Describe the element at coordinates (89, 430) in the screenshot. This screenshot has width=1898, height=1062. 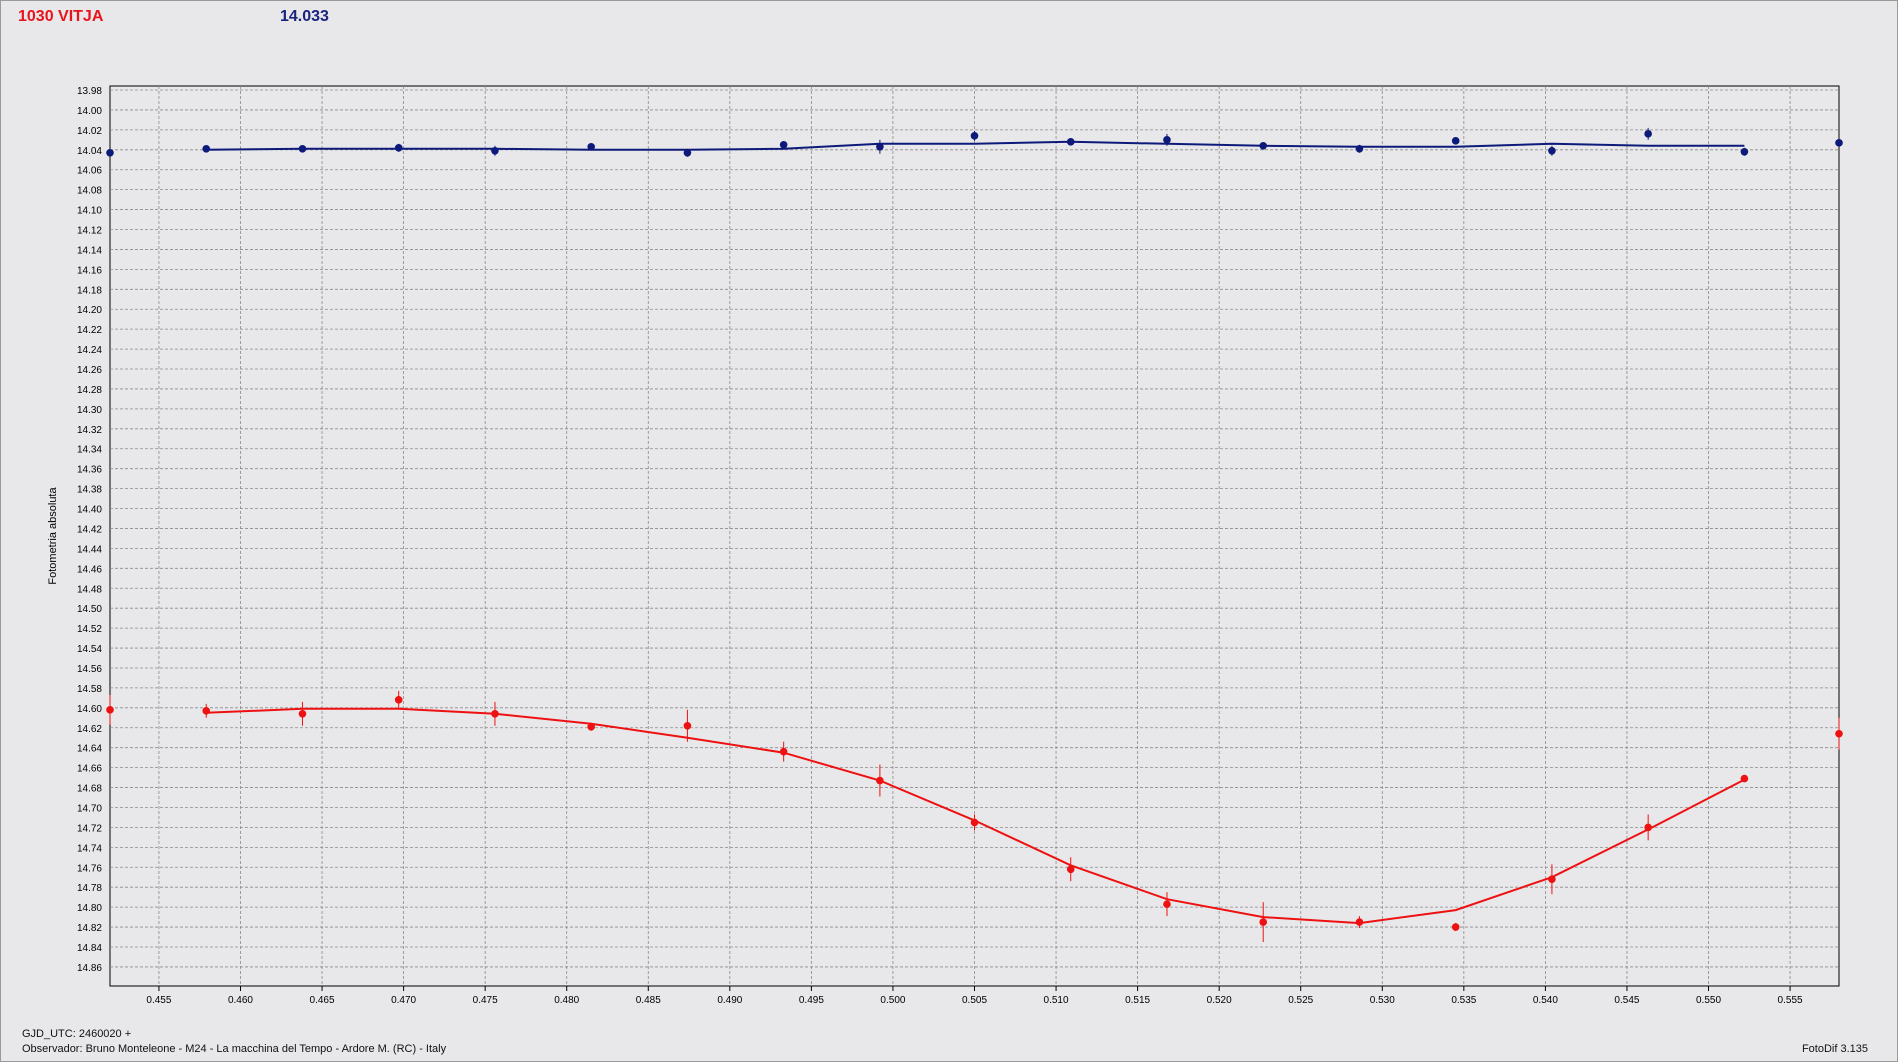
I see `y-tick-label: 14.32` at that location.